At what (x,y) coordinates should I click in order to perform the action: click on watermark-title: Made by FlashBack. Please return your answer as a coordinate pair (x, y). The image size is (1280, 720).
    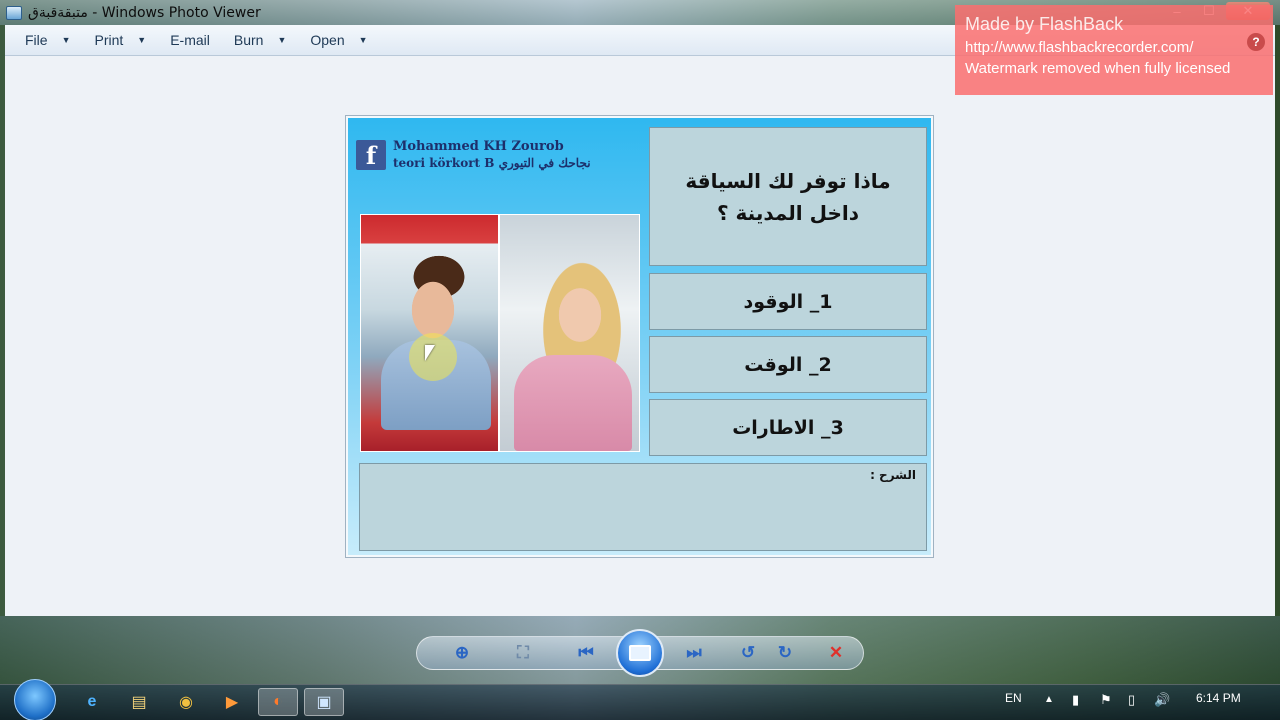
    Looking at the image, I should click on (1044, 24).